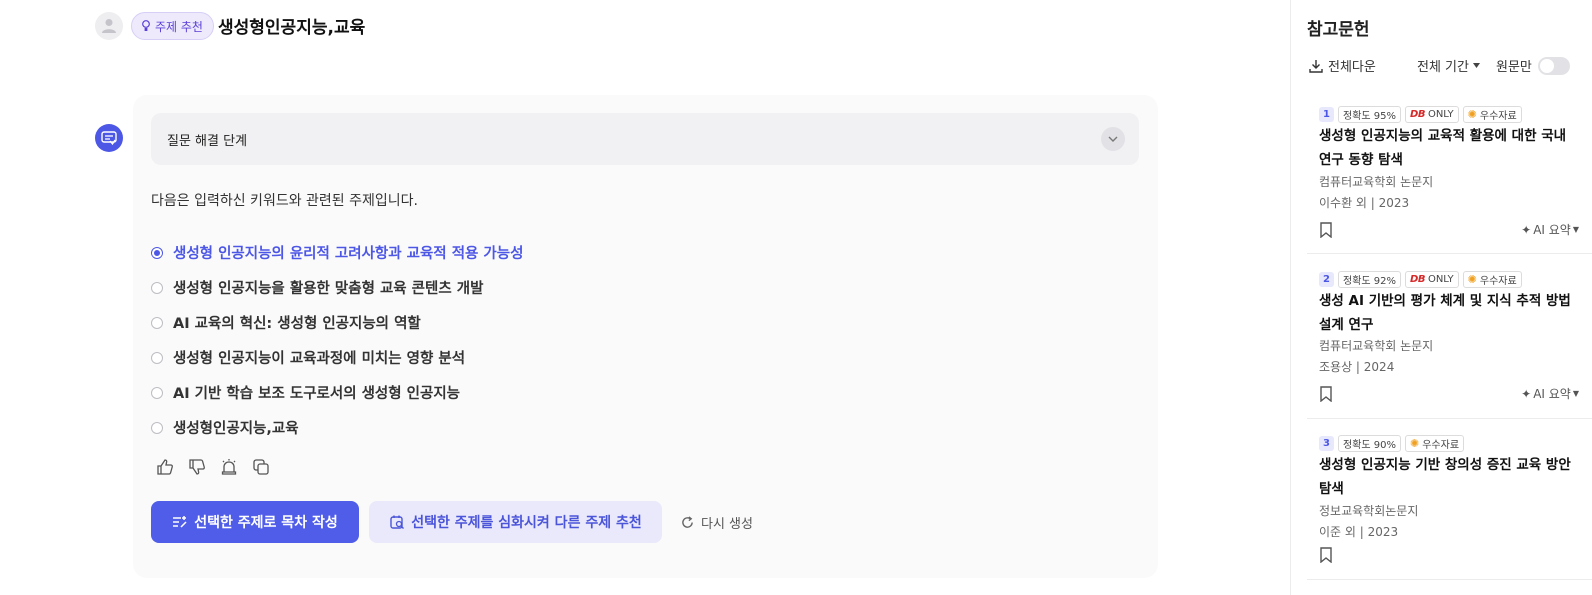 The height and width of the screenshot is (595, 1592). I want to click on deepen-topic-button: 선택한 주제를 심화시켜 다른 주제 추천, so click(515, 522).